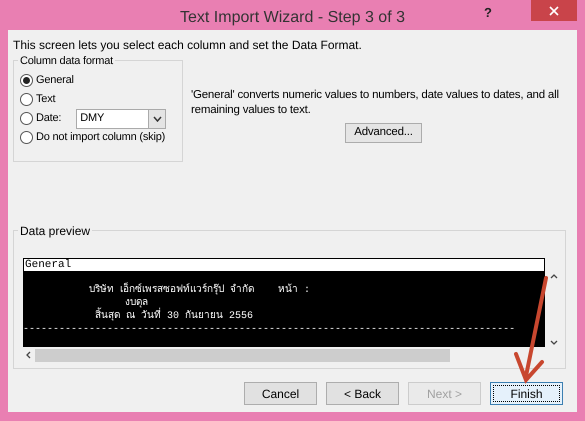 The width and height of the screenshot is (585, 421). Describe the element at coordinates (121, 118) in the screenshot. I see `date-format-dropdown: DMY` at that location.